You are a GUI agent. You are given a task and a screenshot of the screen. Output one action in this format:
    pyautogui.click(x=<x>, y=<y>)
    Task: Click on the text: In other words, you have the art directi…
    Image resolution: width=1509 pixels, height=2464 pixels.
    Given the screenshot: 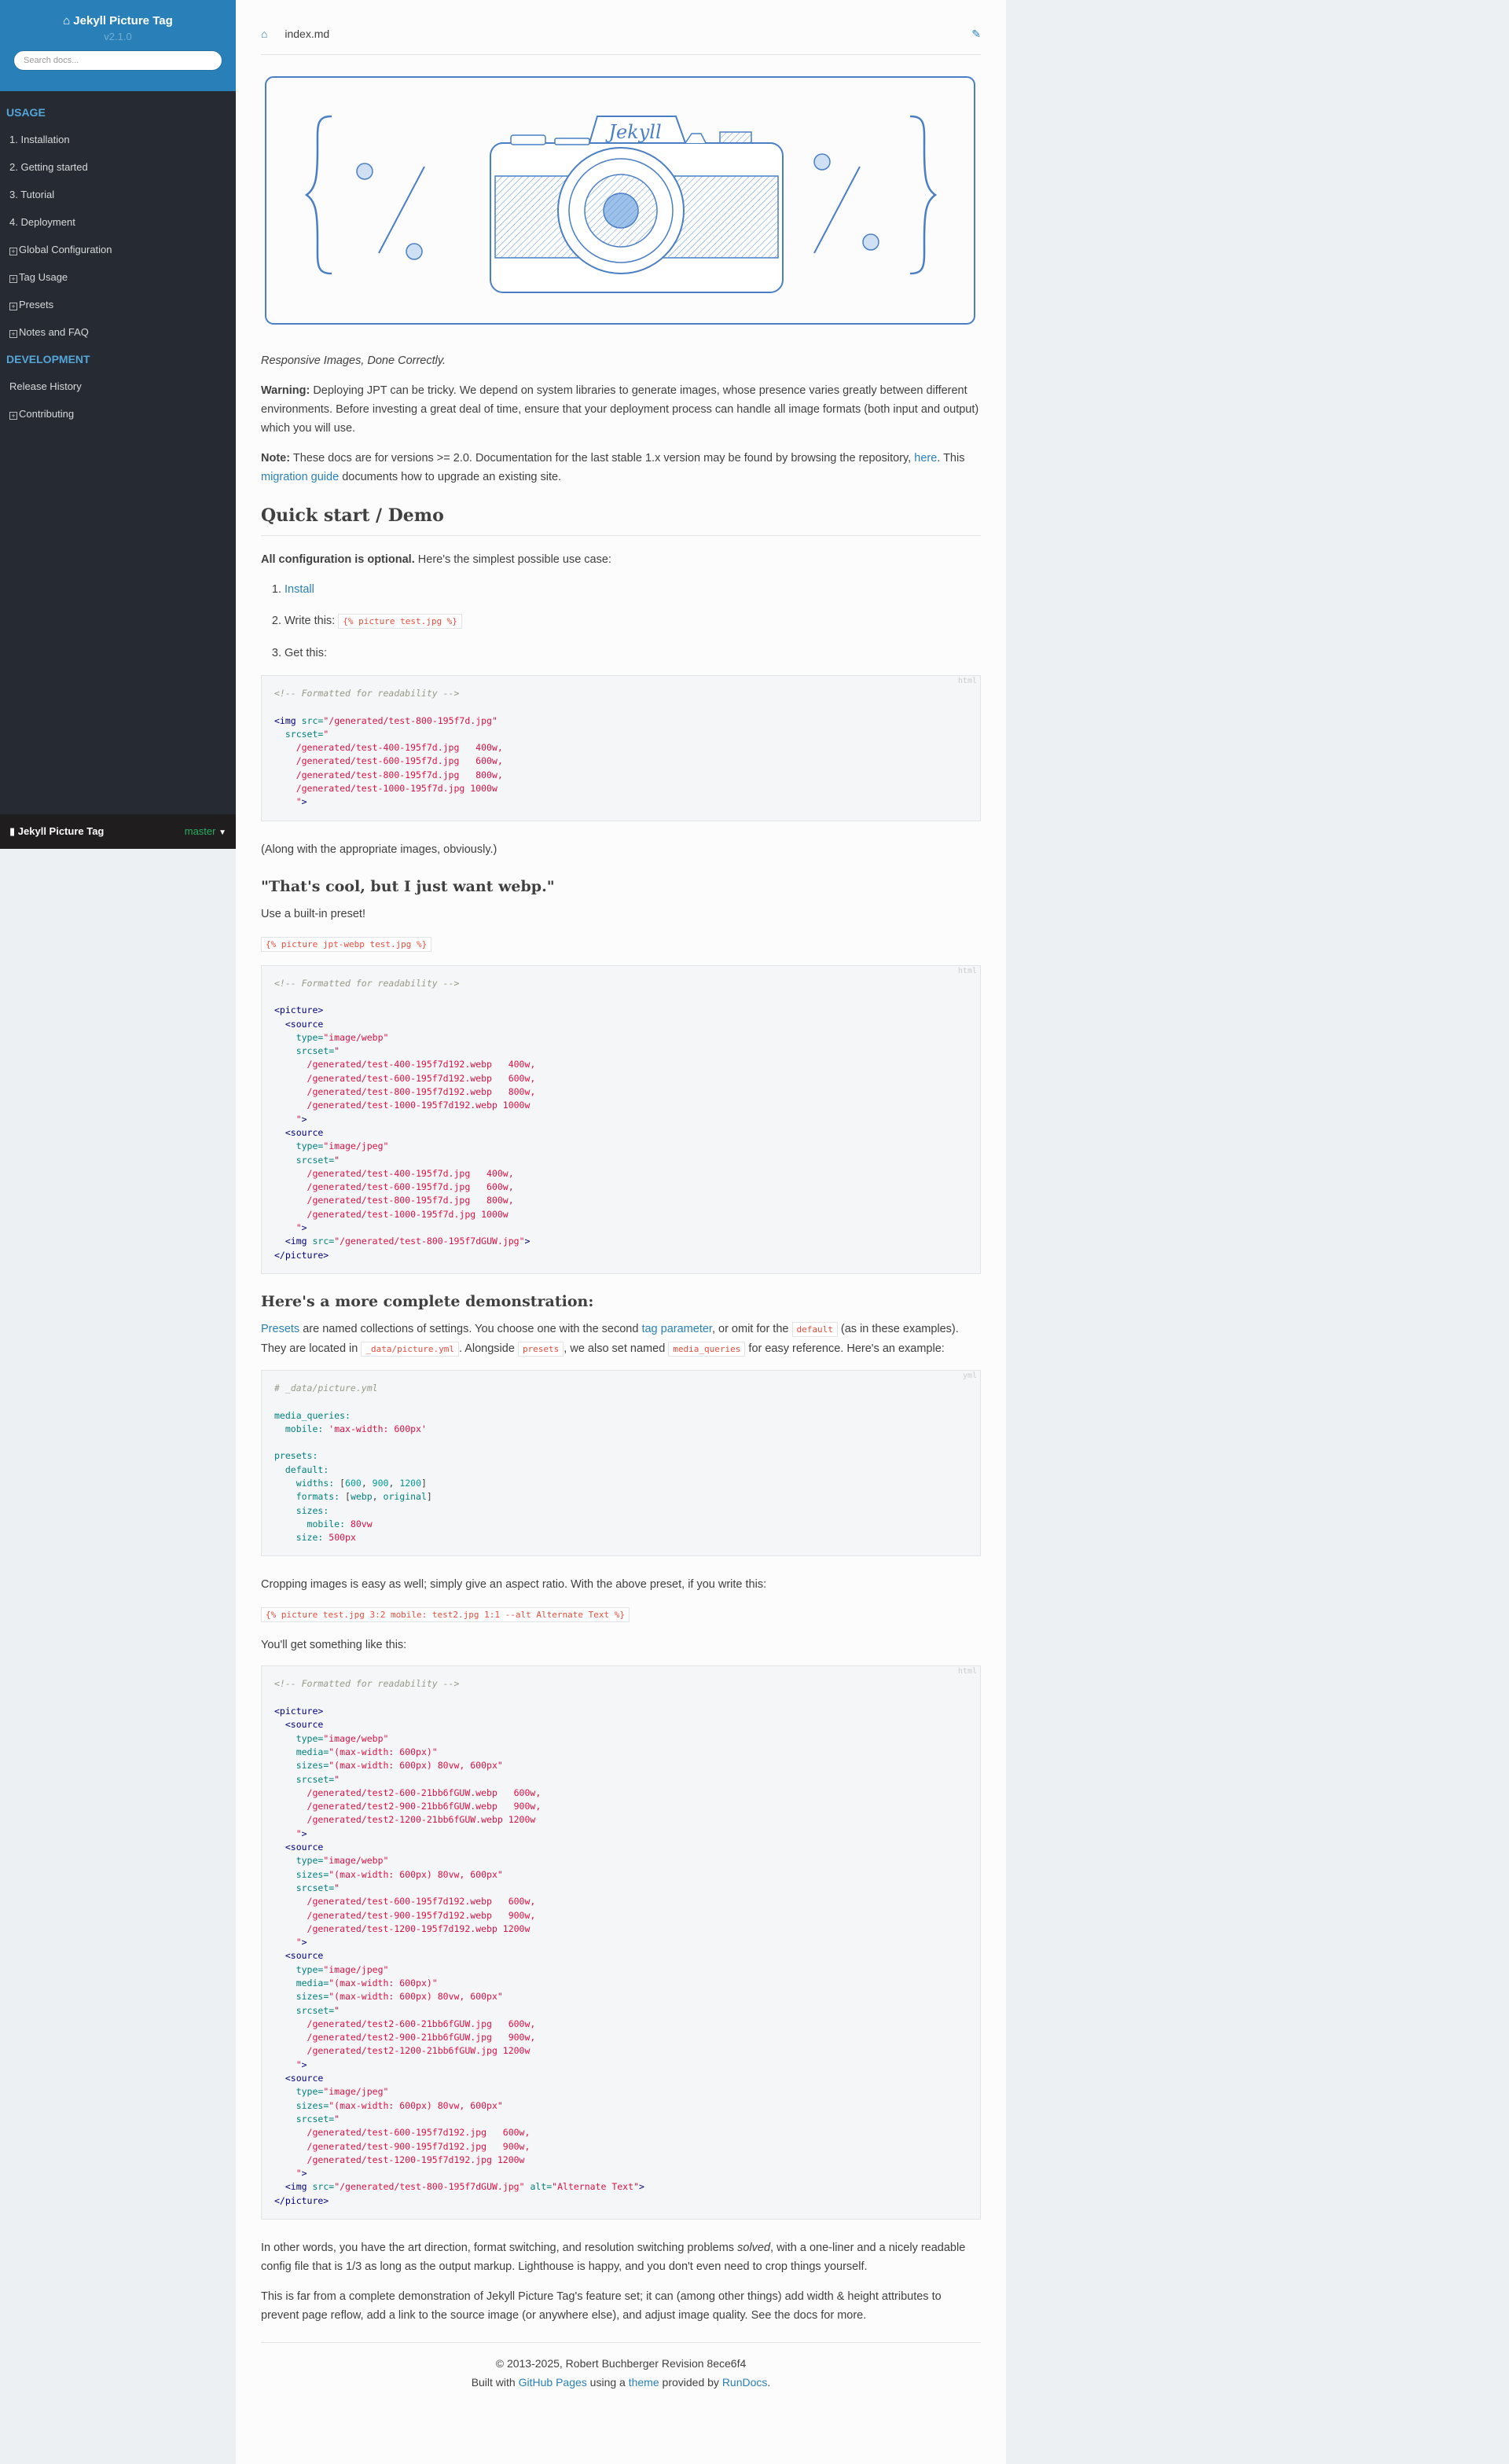 What is the action you would take?
    pyautogui.click(x=498, y=2248)
    